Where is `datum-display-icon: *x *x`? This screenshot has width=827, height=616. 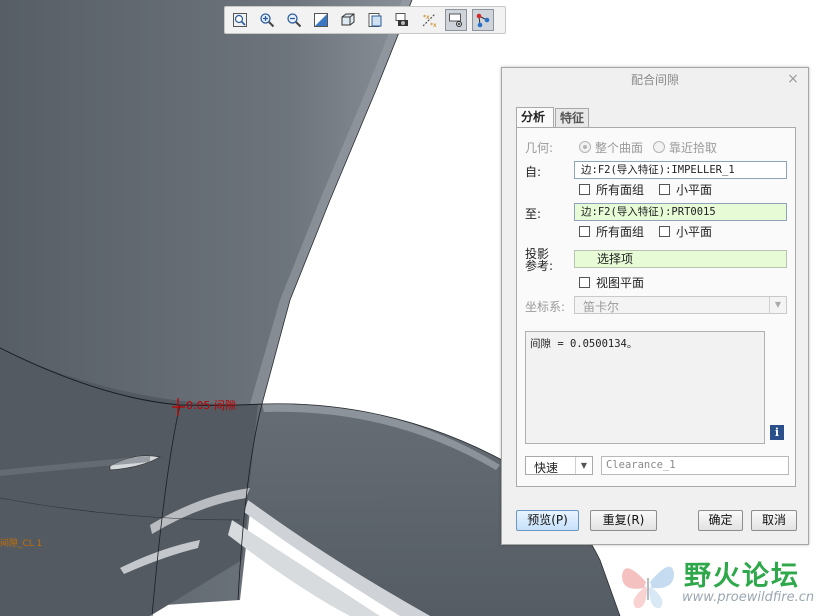
datum-display-icon: *x *x is located at coordinates (429, 20).